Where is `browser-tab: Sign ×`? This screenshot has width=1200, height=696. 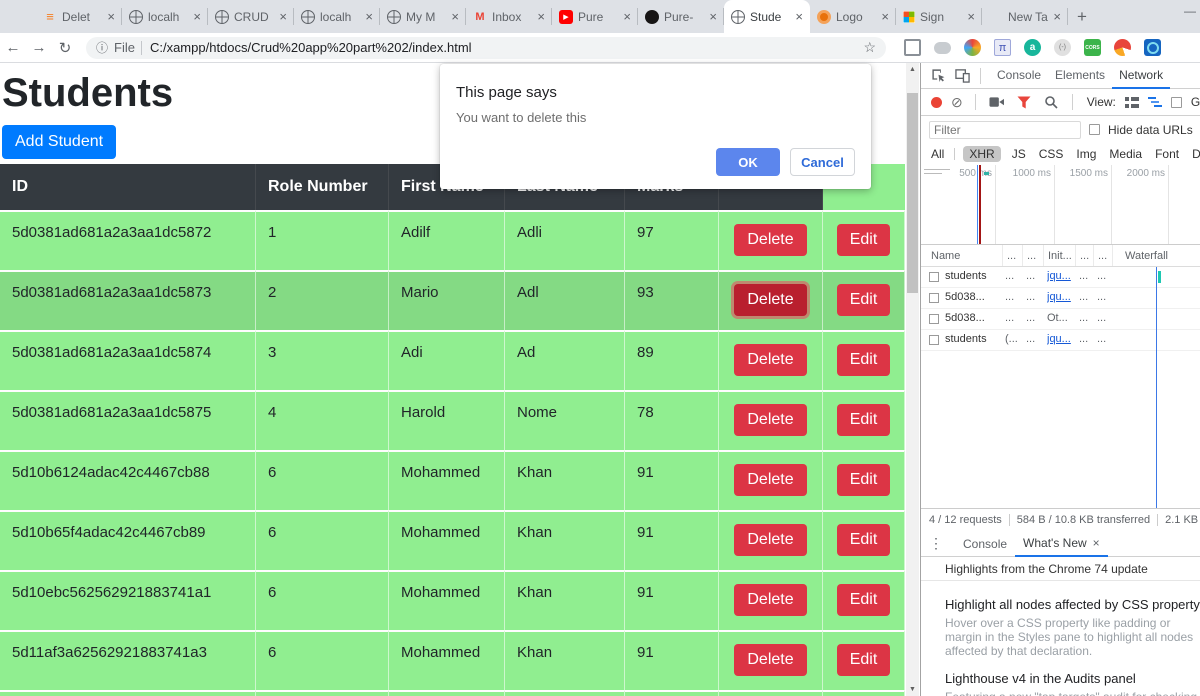 browser-tab: Sign × is located at coordinates (939, 16).